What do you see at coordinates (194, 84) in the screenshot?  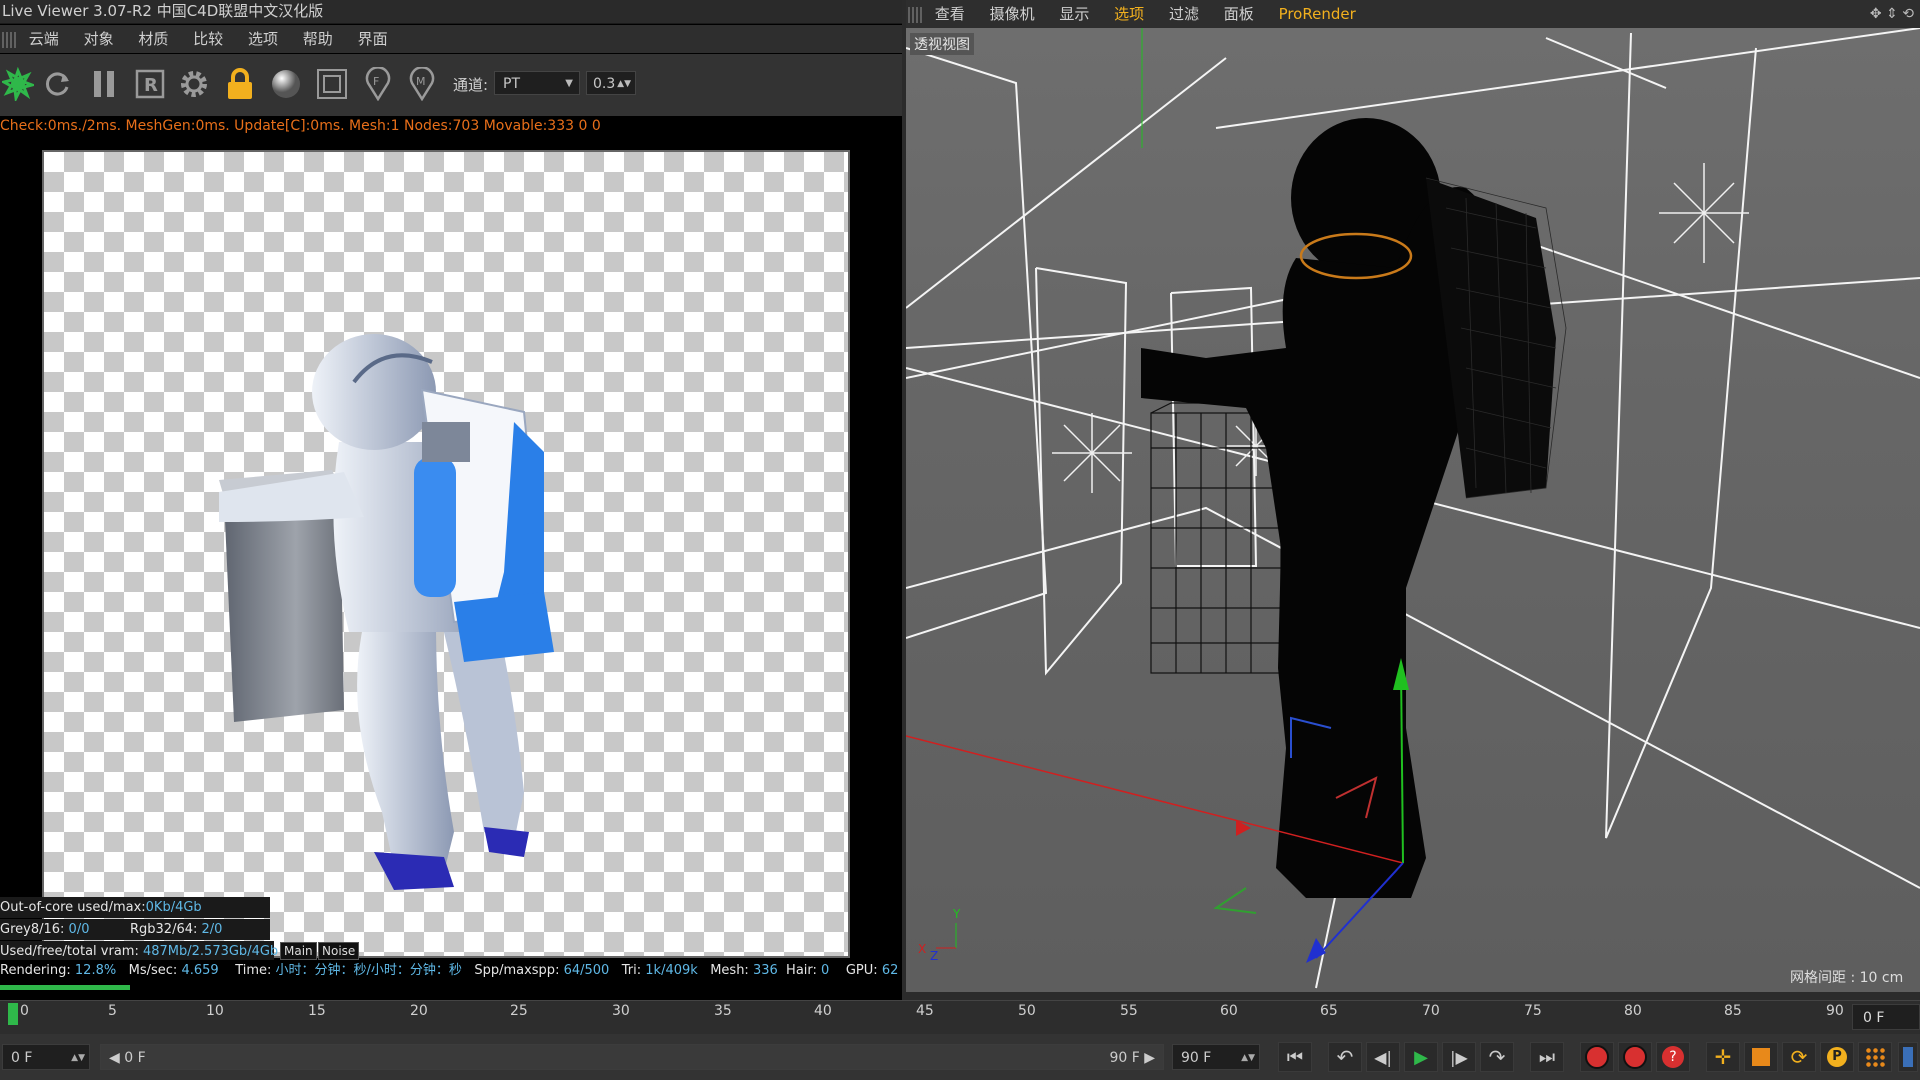 I see `settings-button` at bounding box center [194, 84].